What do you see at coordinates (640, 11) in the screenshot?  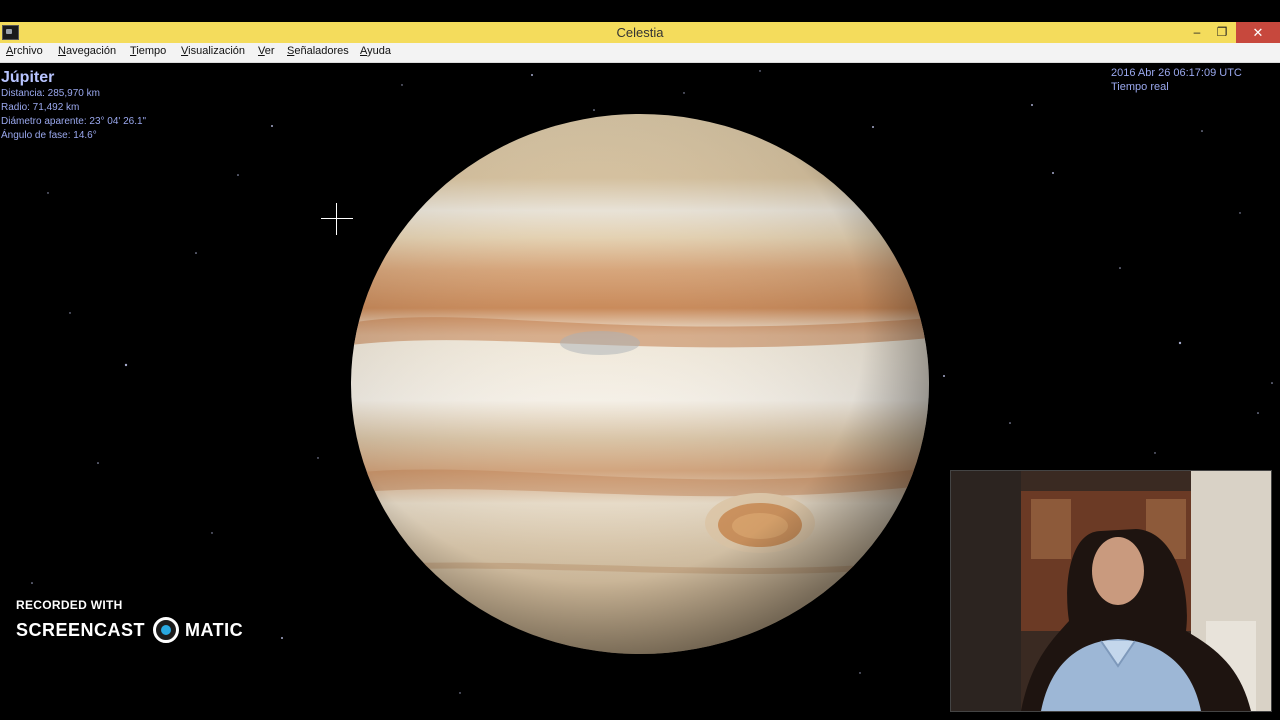 I see `top-black-strip` at bounding box center [640, 11].